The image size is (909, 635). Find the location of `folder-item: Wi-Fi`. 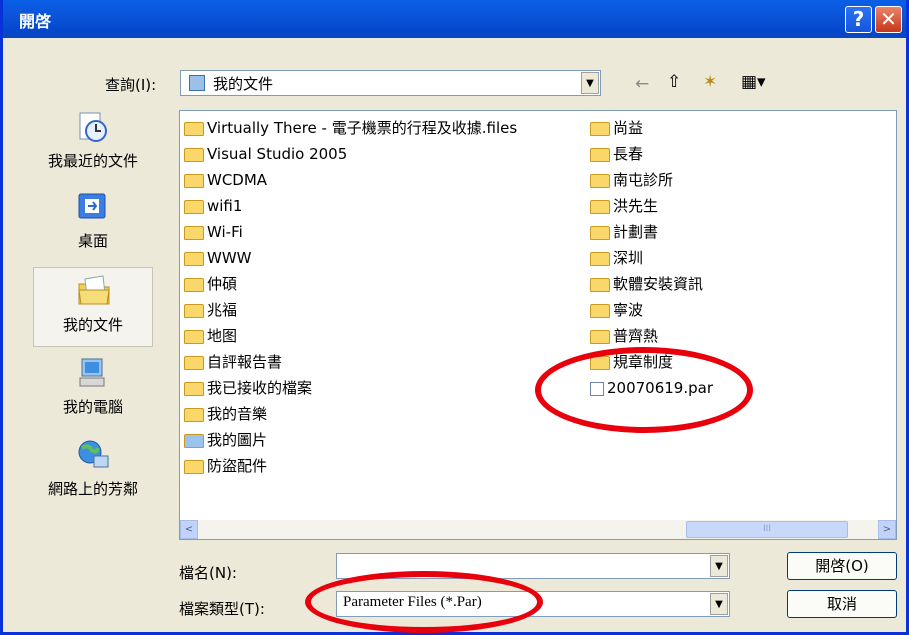

folder-item: Wi-Fi is located at coordinates (213, 232).